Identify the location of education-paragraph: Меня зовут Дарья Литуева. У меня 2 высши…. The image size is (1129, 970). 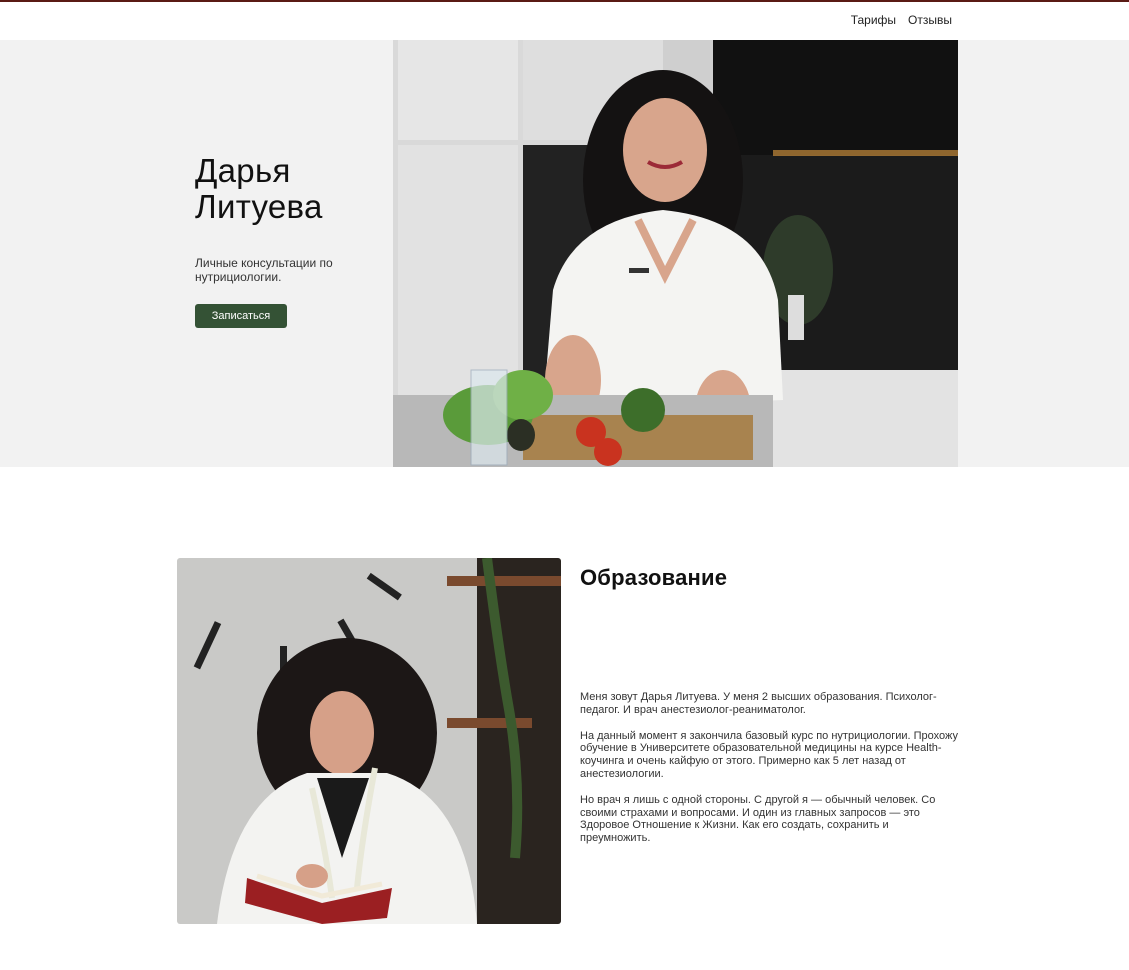
(758, 703).